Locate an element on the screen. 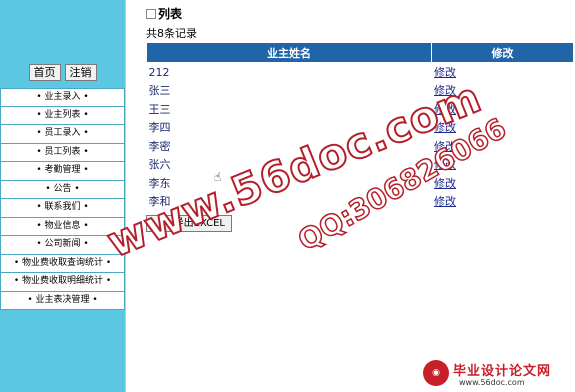 This screenshot has width=575, height=392. table-header-row: 业主姓名 修改 is located at coordinates (360, 52).